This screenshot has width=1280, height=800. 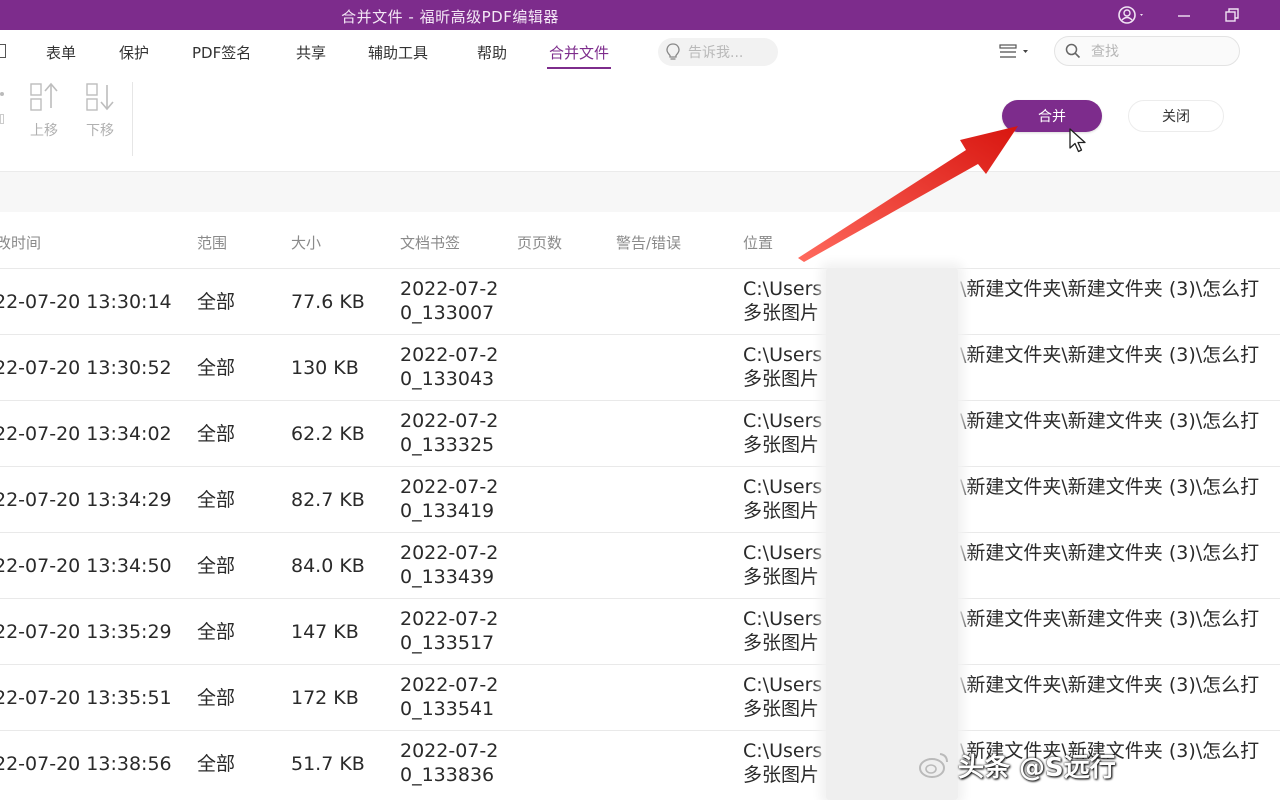 What do you see at coordinates (398, 52) in the screenshot?
I see `menu-accessibility: 辅助工具` at bounding box center [398, 52].